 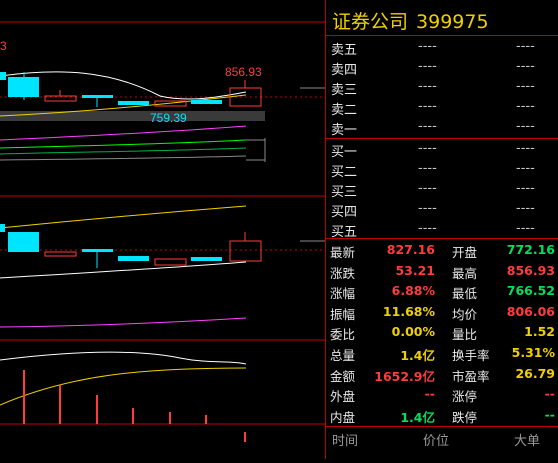 What do you see at coordinates (465, 417) in the screenshot?
I see `stat-label: 跌停` at bounding box center [465, 417].